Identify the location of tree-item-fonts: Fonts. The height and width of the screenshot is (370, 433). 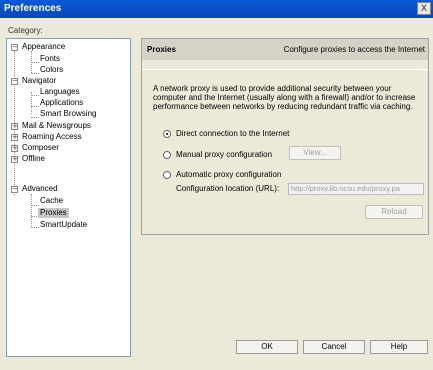
(50, 59).